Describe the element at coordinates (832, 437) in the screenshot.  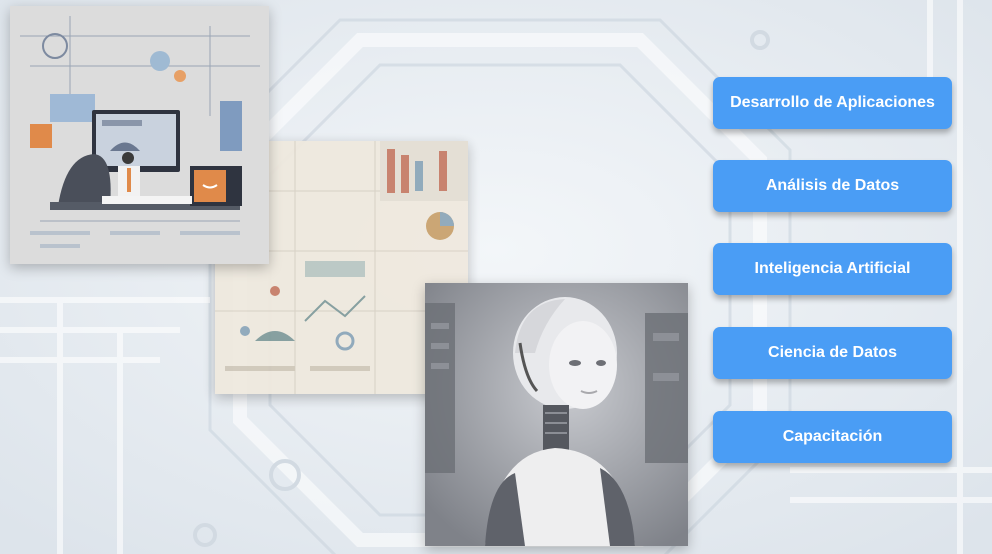
I see `training-button: Capacitación` at that location.